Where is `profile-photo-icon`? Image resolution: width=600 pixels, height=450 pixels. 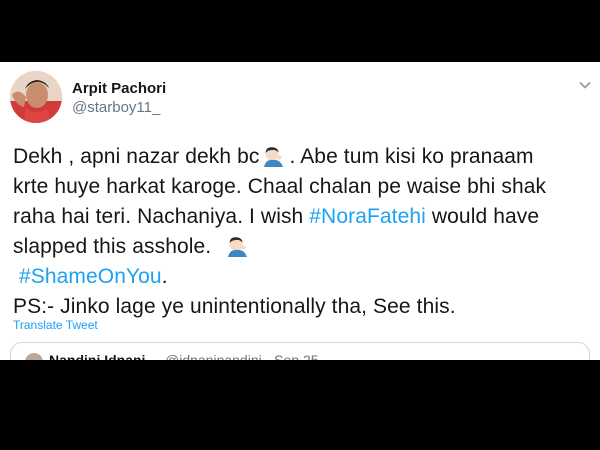
profile-photo-icon is located at coordinates (36, 97).